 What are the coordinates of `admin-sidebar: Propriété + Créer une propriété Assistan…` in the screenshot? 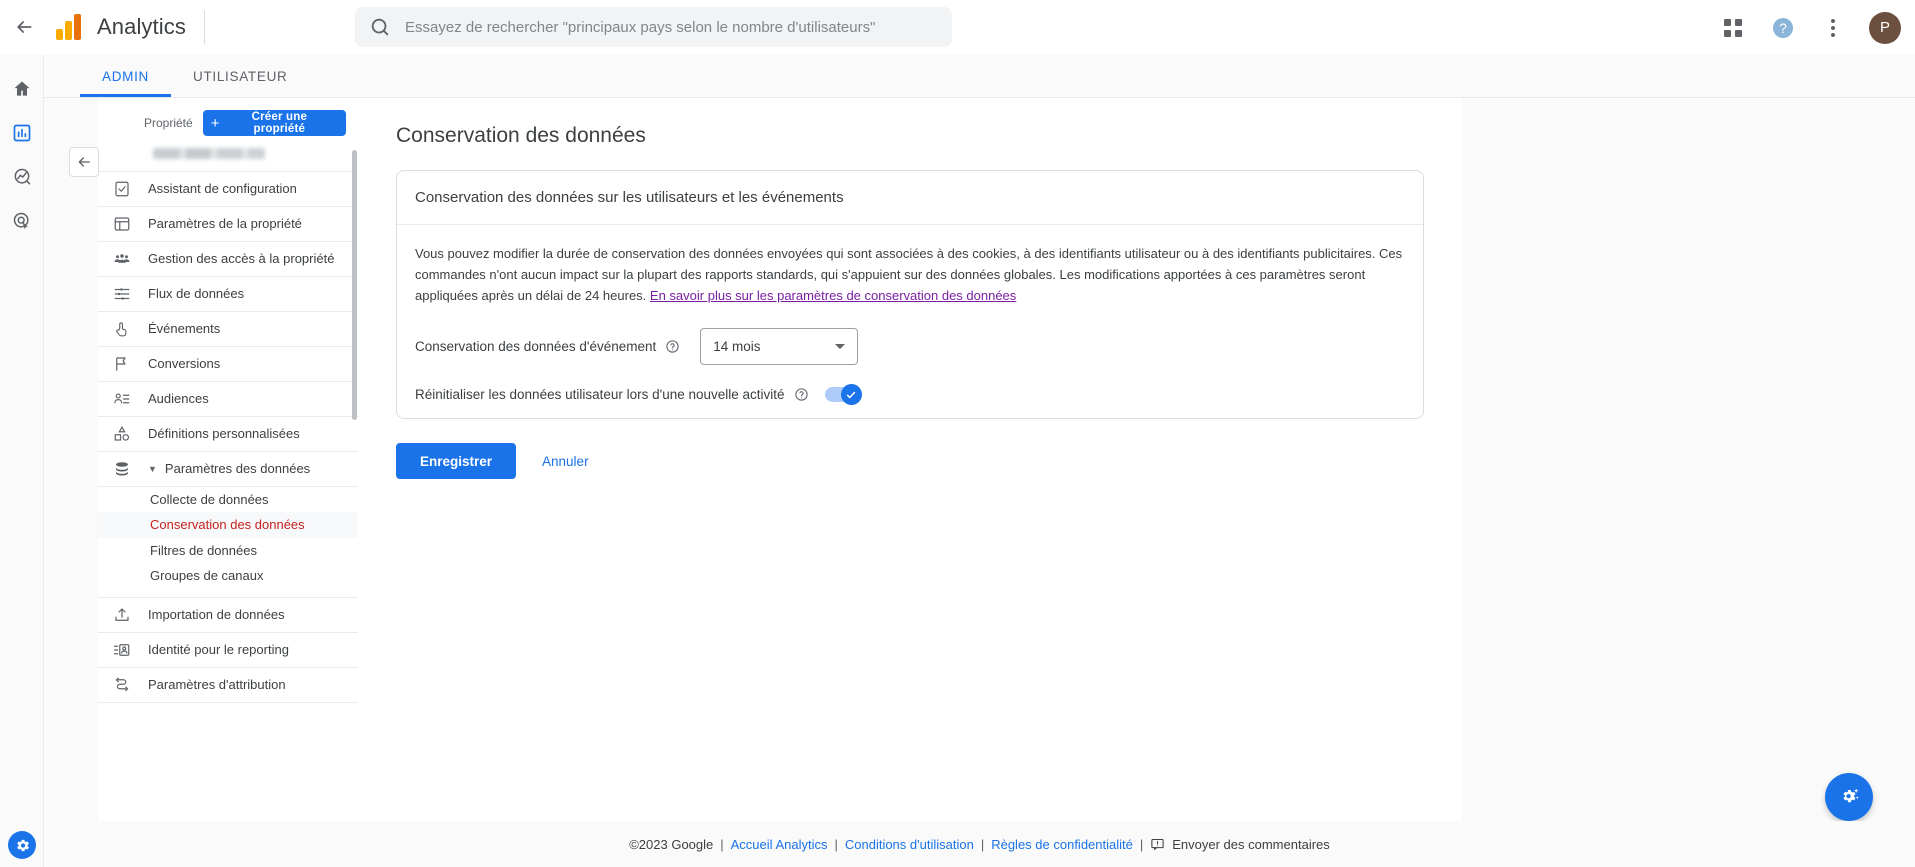 It's located at (228, 459).